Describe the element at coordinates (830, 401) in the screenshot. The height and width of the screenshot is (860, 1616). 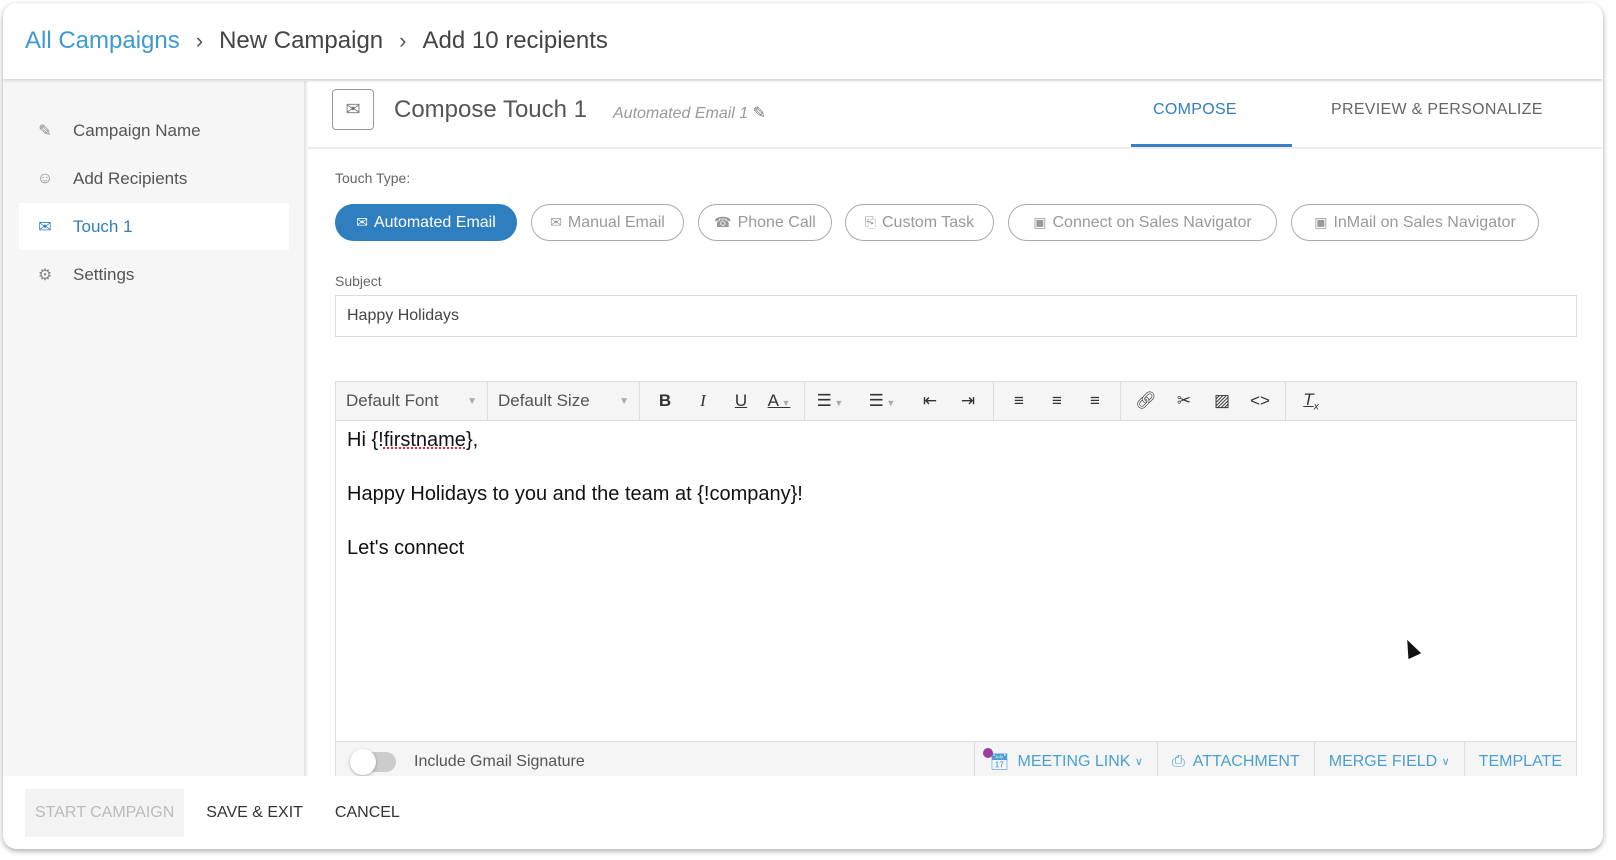
I see `numbered-list-icon: ☰ ▼` at that location.